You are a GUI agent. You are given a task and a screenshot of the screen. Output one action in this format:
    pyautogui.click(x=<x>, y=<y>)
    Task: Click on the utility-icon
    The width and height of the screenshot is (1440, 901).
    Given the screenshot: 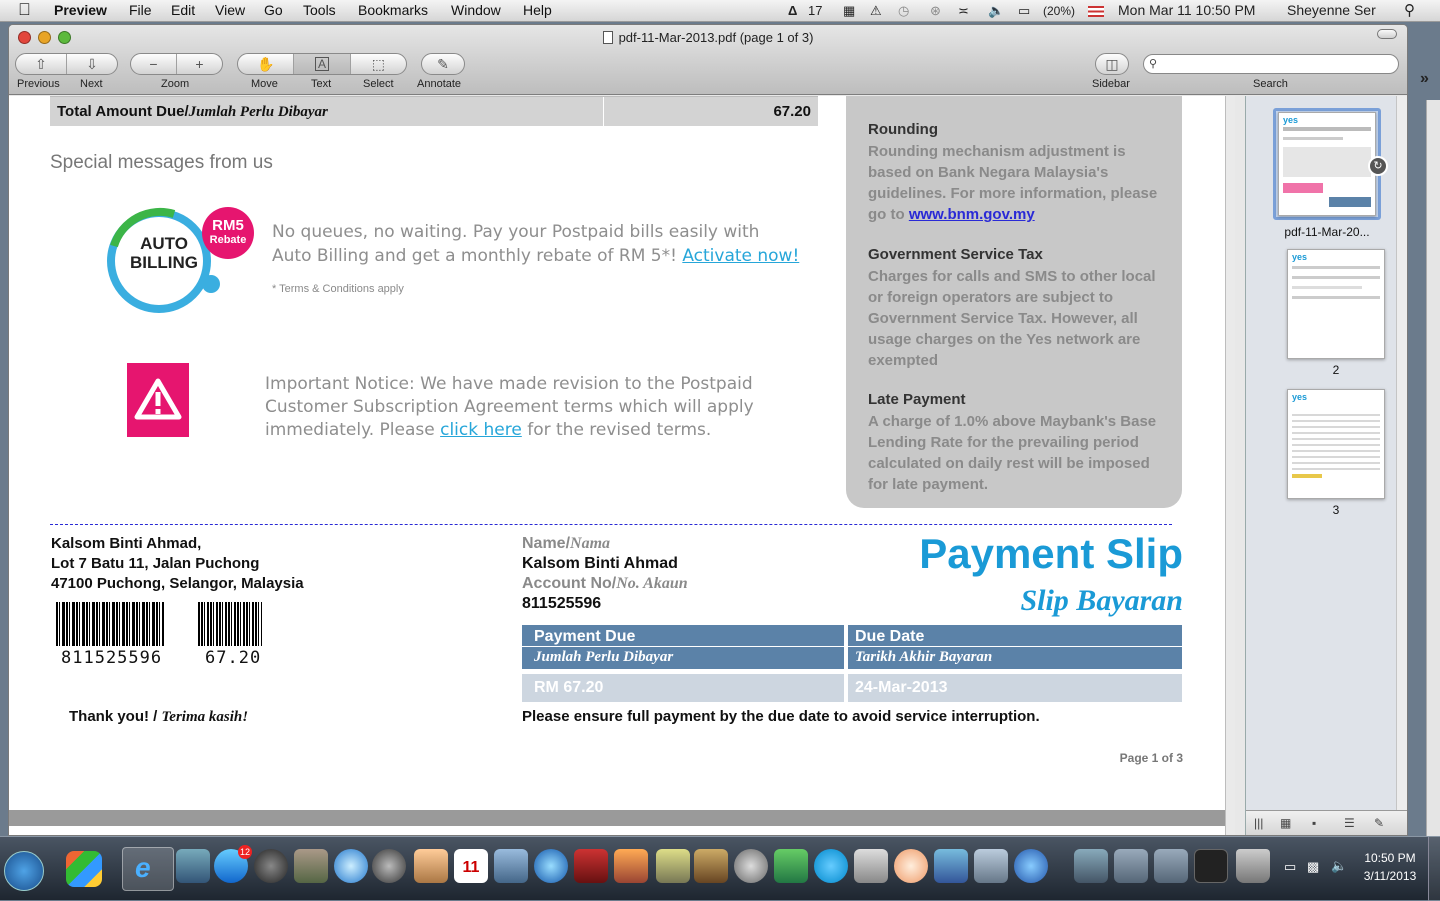 What is the action you would take?
    pyautogui.click(x=991, y=866)
    